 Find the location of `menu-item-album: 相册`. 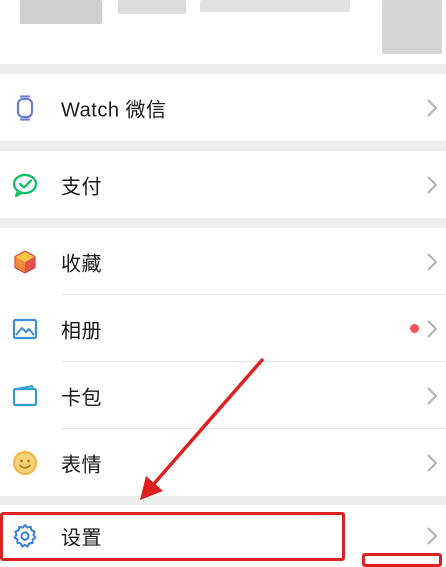

menu-item-album: 相册 is located at coordinates (223, 328).